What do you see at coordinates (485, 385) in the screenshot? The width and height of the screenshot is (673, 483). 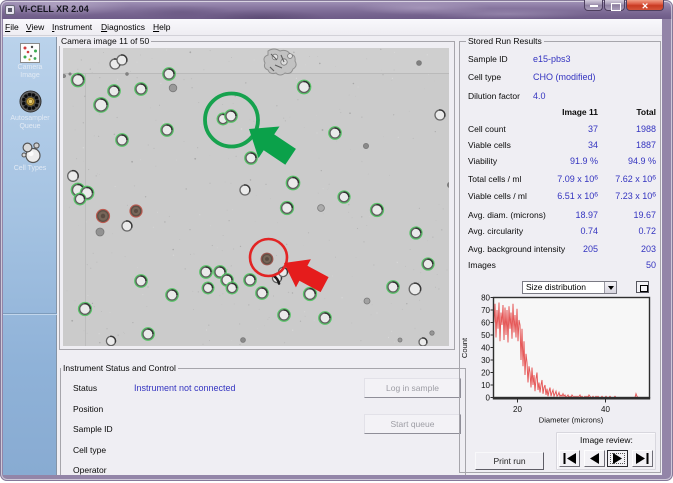 I see `svg-text: 10` at bounding box center [485, 385].